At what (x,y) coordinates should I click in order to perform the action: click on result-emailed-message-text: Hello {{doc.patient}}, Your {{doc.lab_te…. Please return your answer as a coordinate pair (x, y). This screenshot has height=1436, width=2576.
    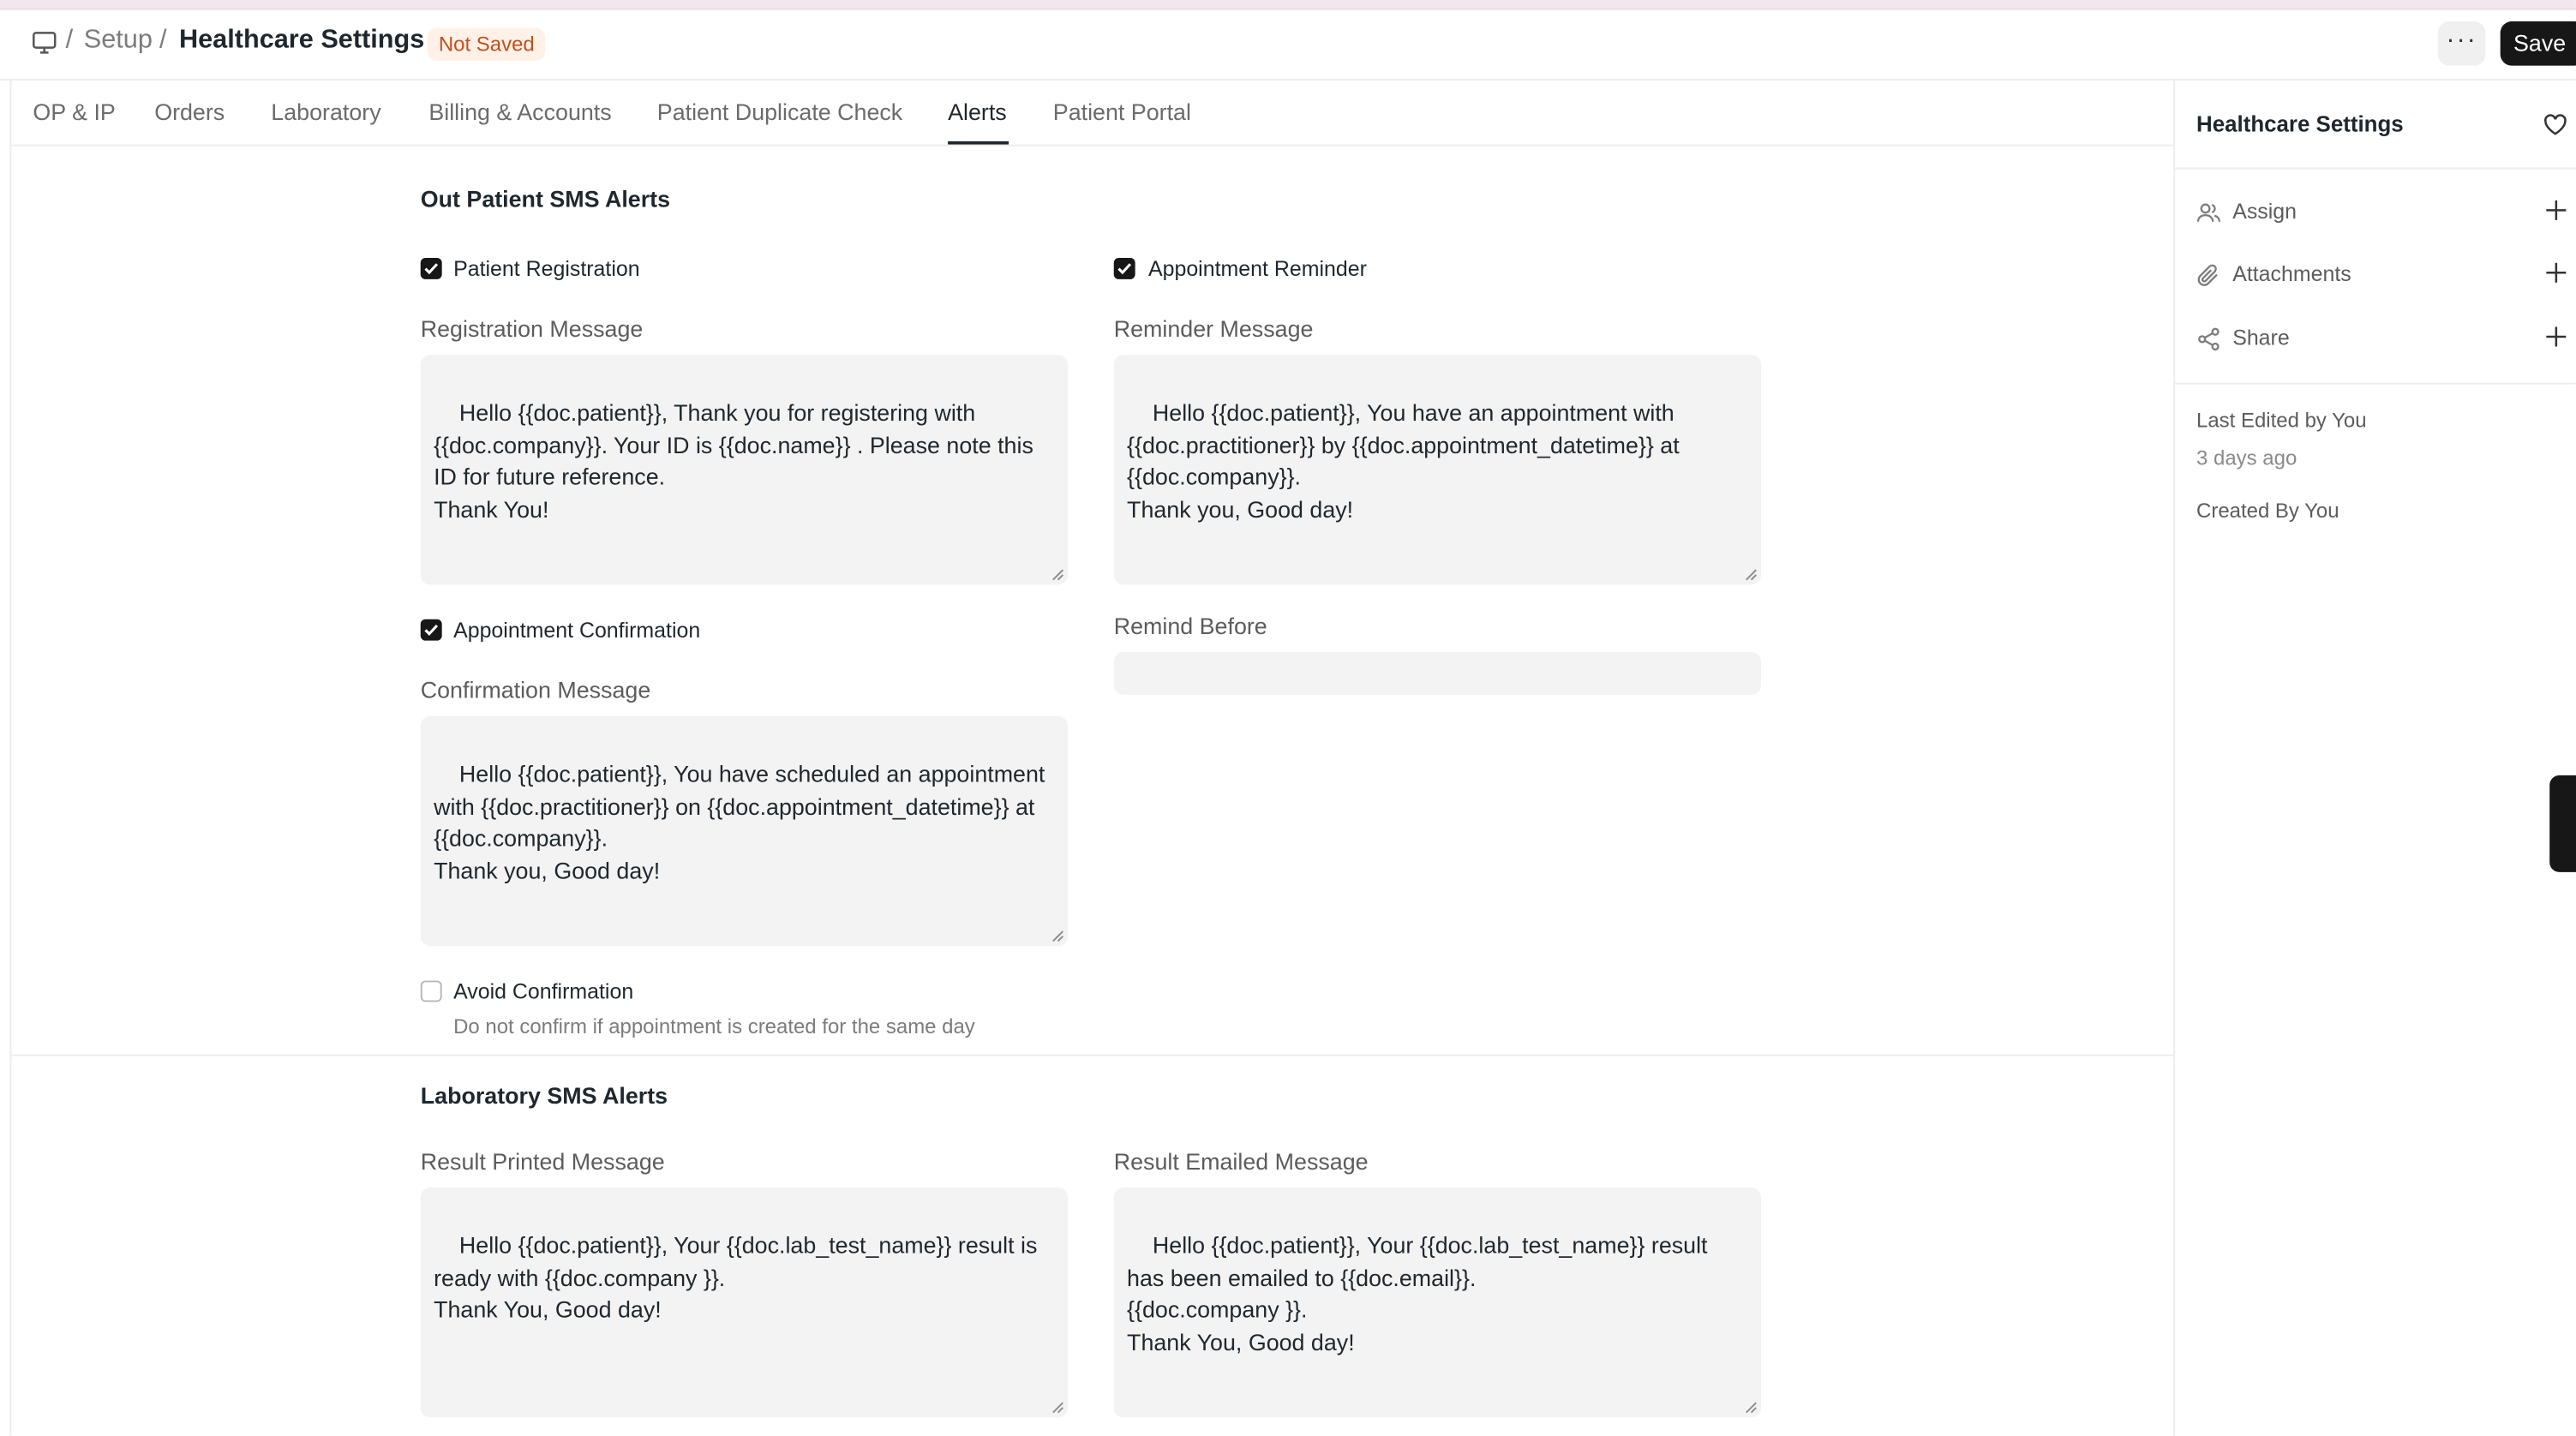
    Looking at the image, I should click on (1417, 1293).